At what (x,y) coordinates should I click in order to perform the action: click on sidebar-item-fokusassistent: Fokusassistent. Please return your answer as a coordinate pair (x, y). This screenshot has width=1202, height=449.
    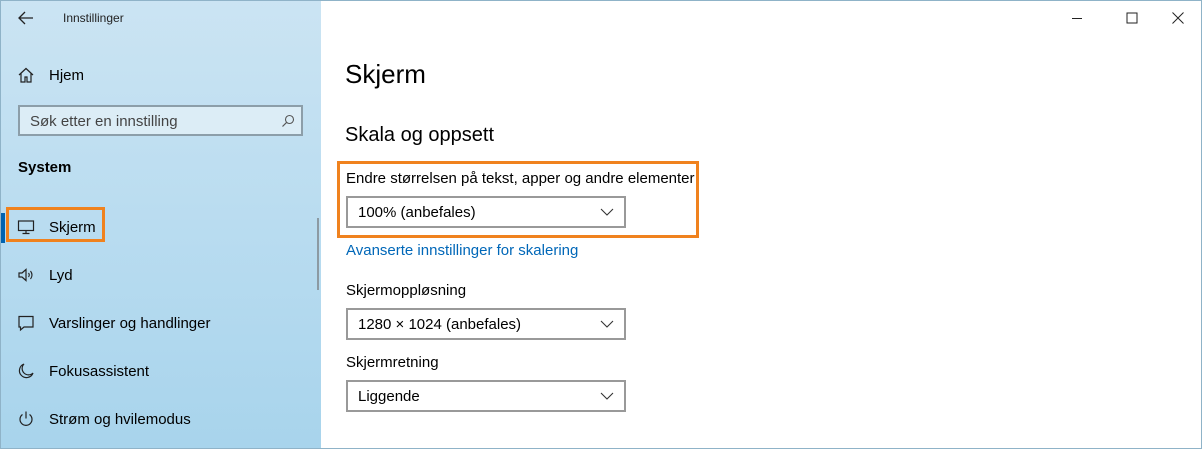
    Looking at the image, I should click on (83, 371).